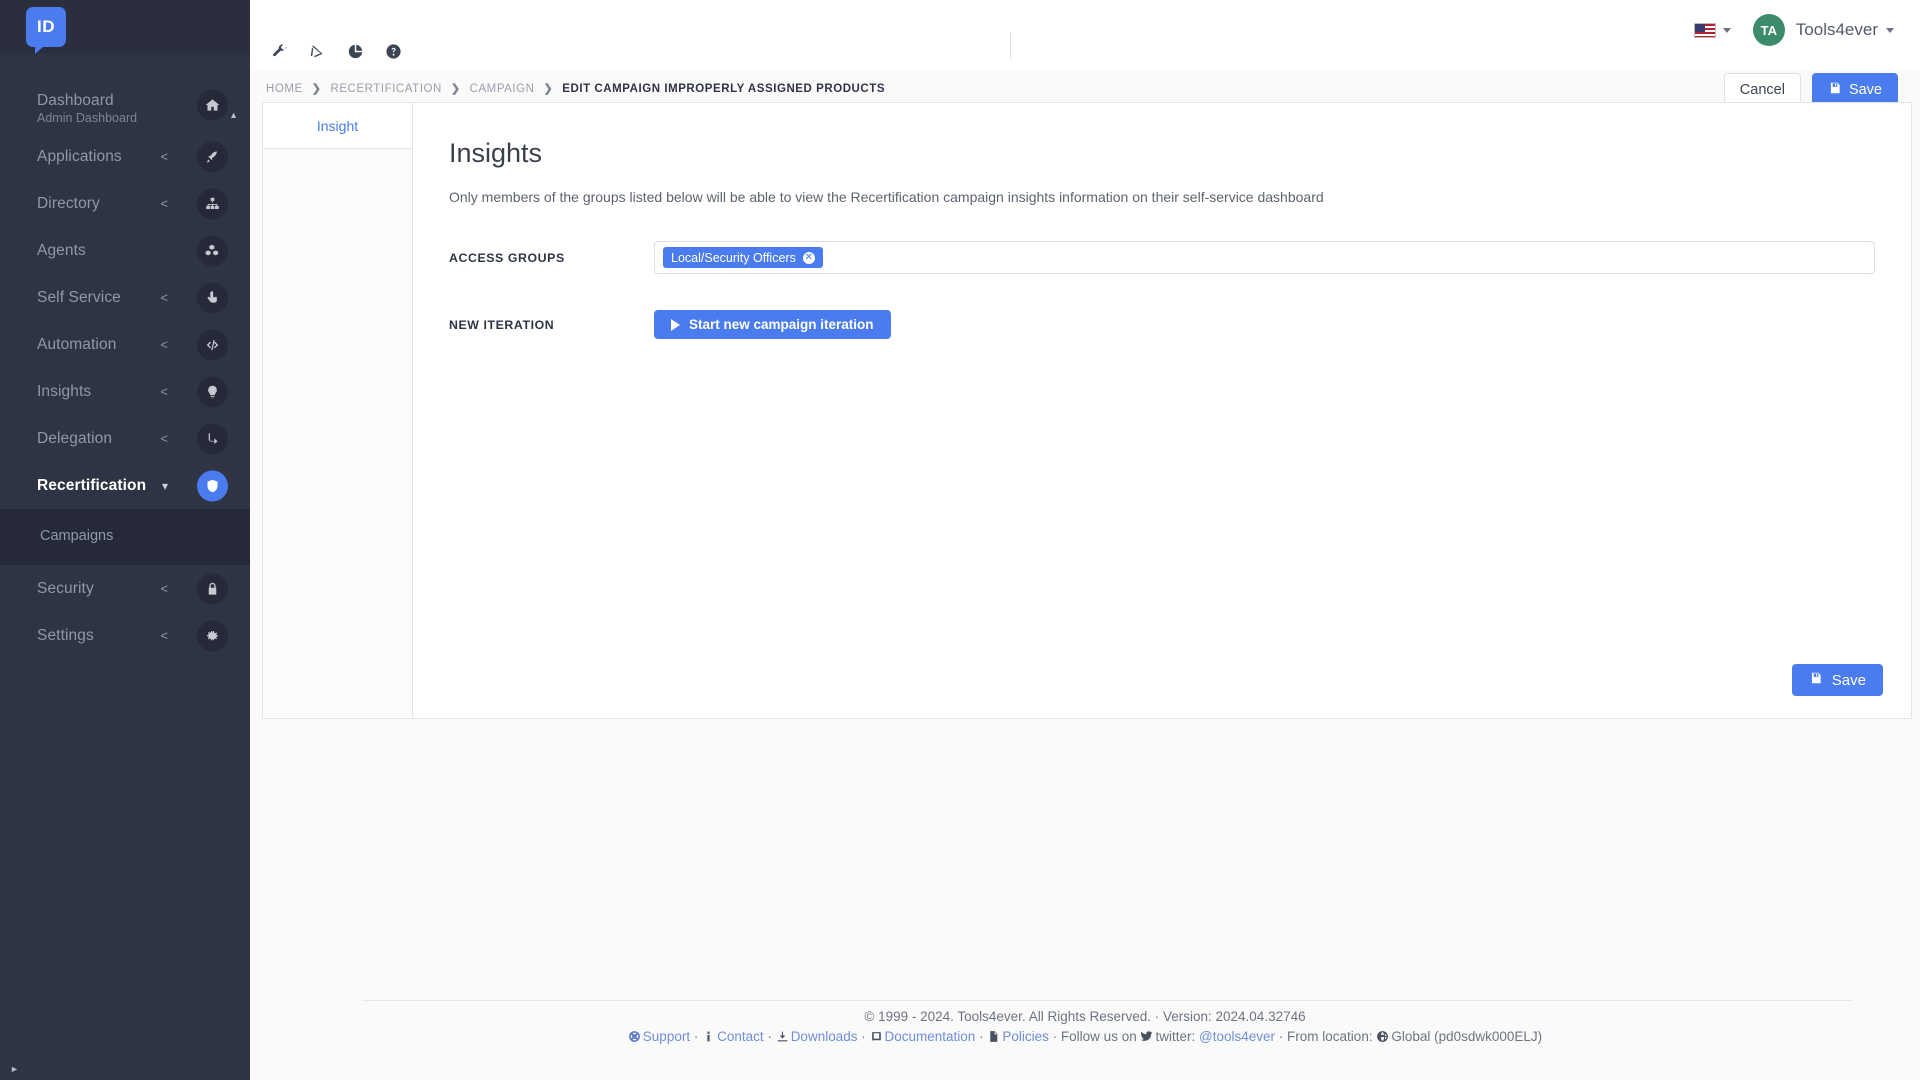 The width and height of the screenshot is (1920, 1080). I want to click on avatar: TA, so click(1768, 30).